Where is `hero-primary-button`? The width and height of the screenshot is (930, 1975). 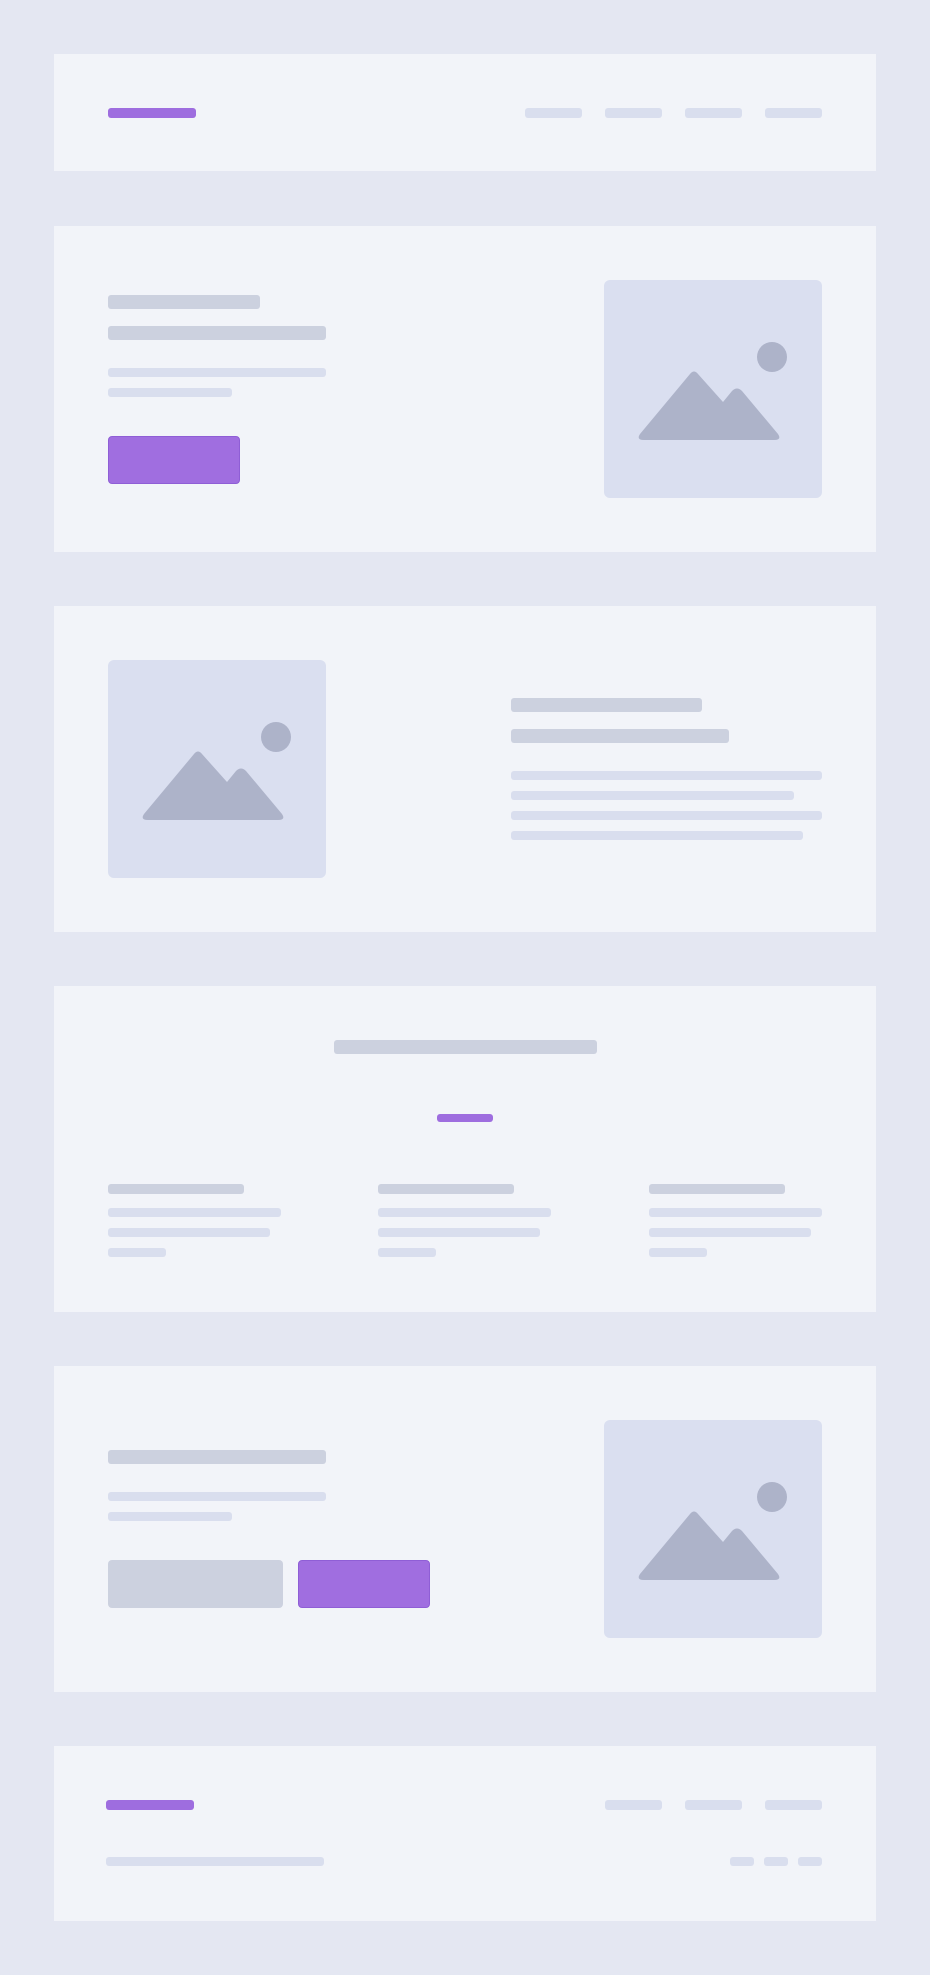
hero-primary-button is located at coordinates (174, 460).